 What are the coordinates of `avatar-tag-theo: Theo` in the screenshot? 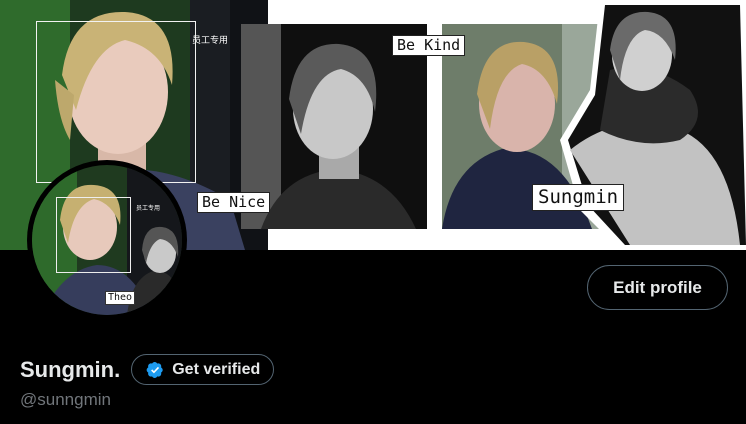 It's located at (120, 298).